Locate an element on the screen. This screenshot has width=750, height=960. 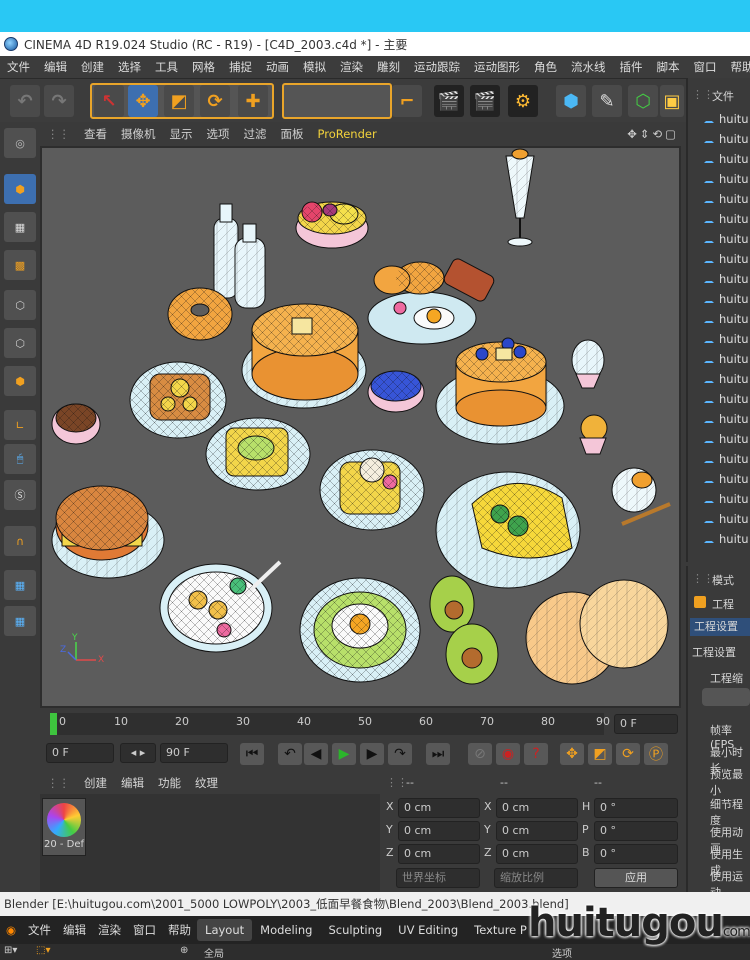
position-y-field: 0 cm is located at coordinates (439, 831).